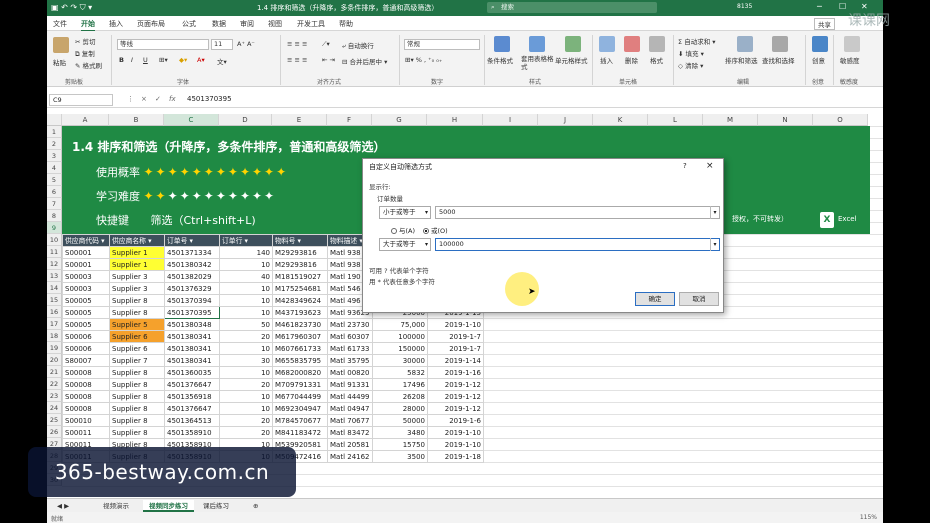  I want to click on row-header: 15, so click(54, 300).